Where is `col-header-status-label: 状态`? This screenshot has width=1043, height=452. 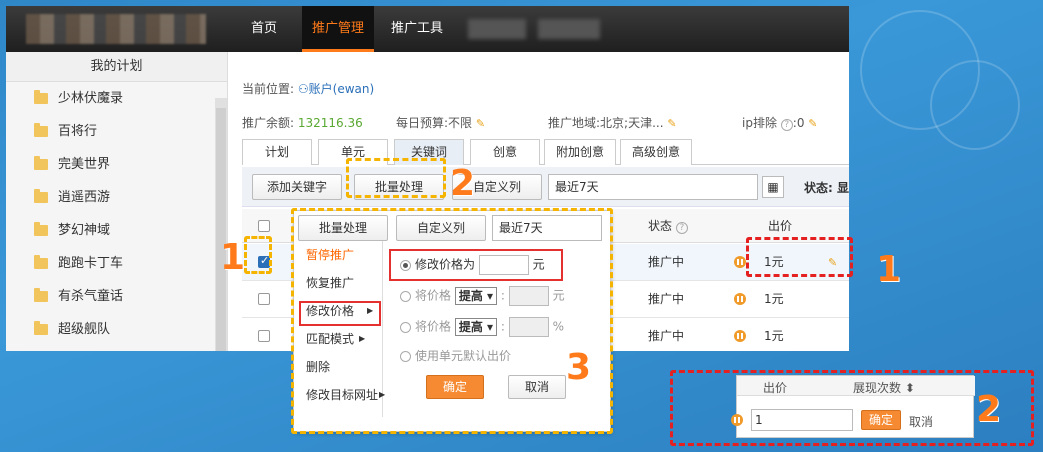
col-header-status-label: 状态 is located at coordinates (660, 226).